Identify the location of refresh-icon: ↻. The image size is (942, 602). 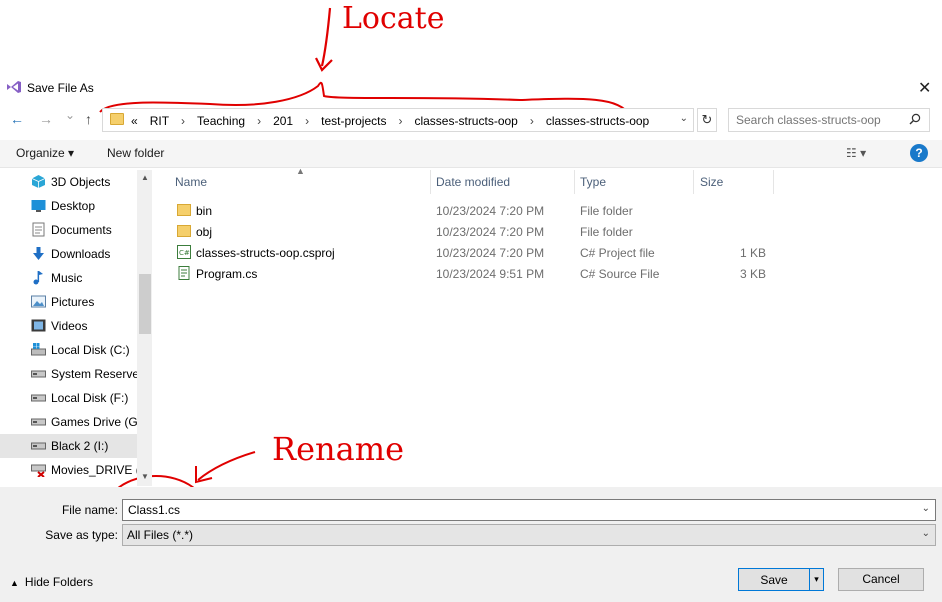
(707, 120).